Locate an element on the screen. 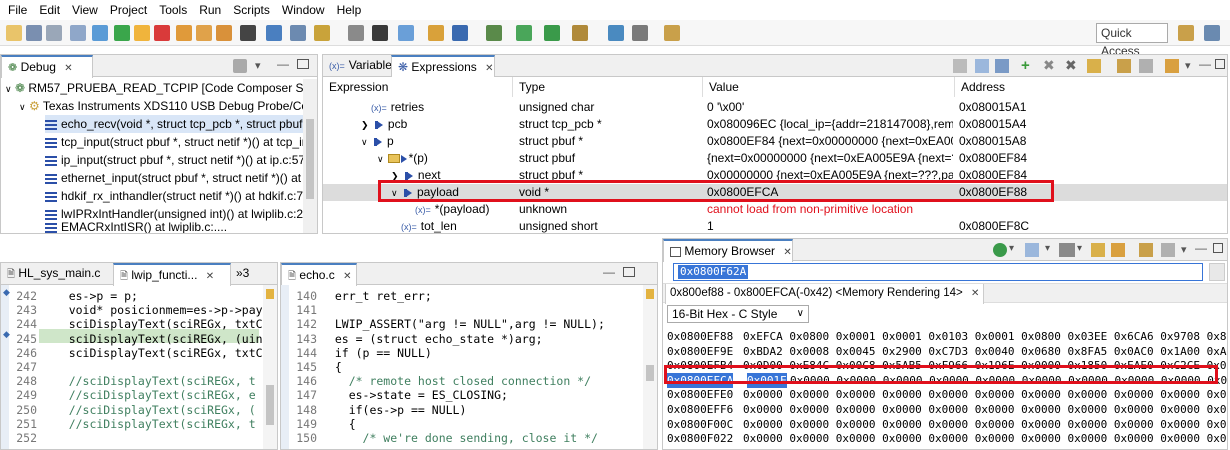  connect-icon is located at coordinates (298, 33).